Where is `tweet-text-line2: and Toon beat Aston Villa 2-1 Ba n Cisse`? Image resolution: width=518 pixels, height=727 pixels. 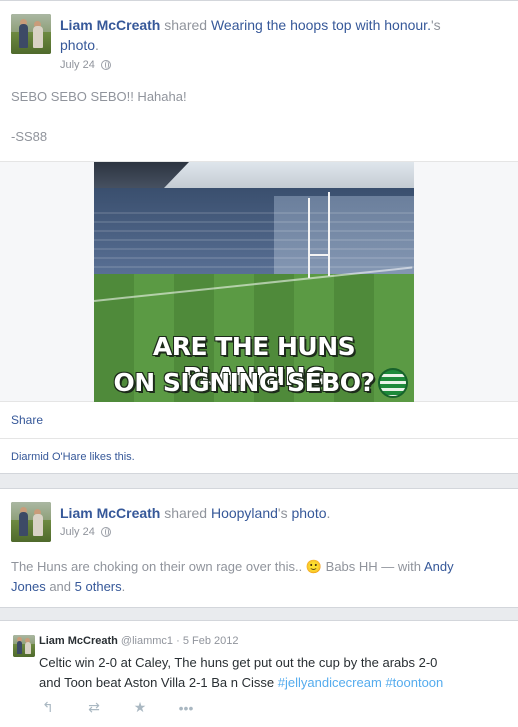 tweet-text-line2: and Toon beat Aston Villa 2-1 Ba n Cisse is located at coordinates (157, 682).